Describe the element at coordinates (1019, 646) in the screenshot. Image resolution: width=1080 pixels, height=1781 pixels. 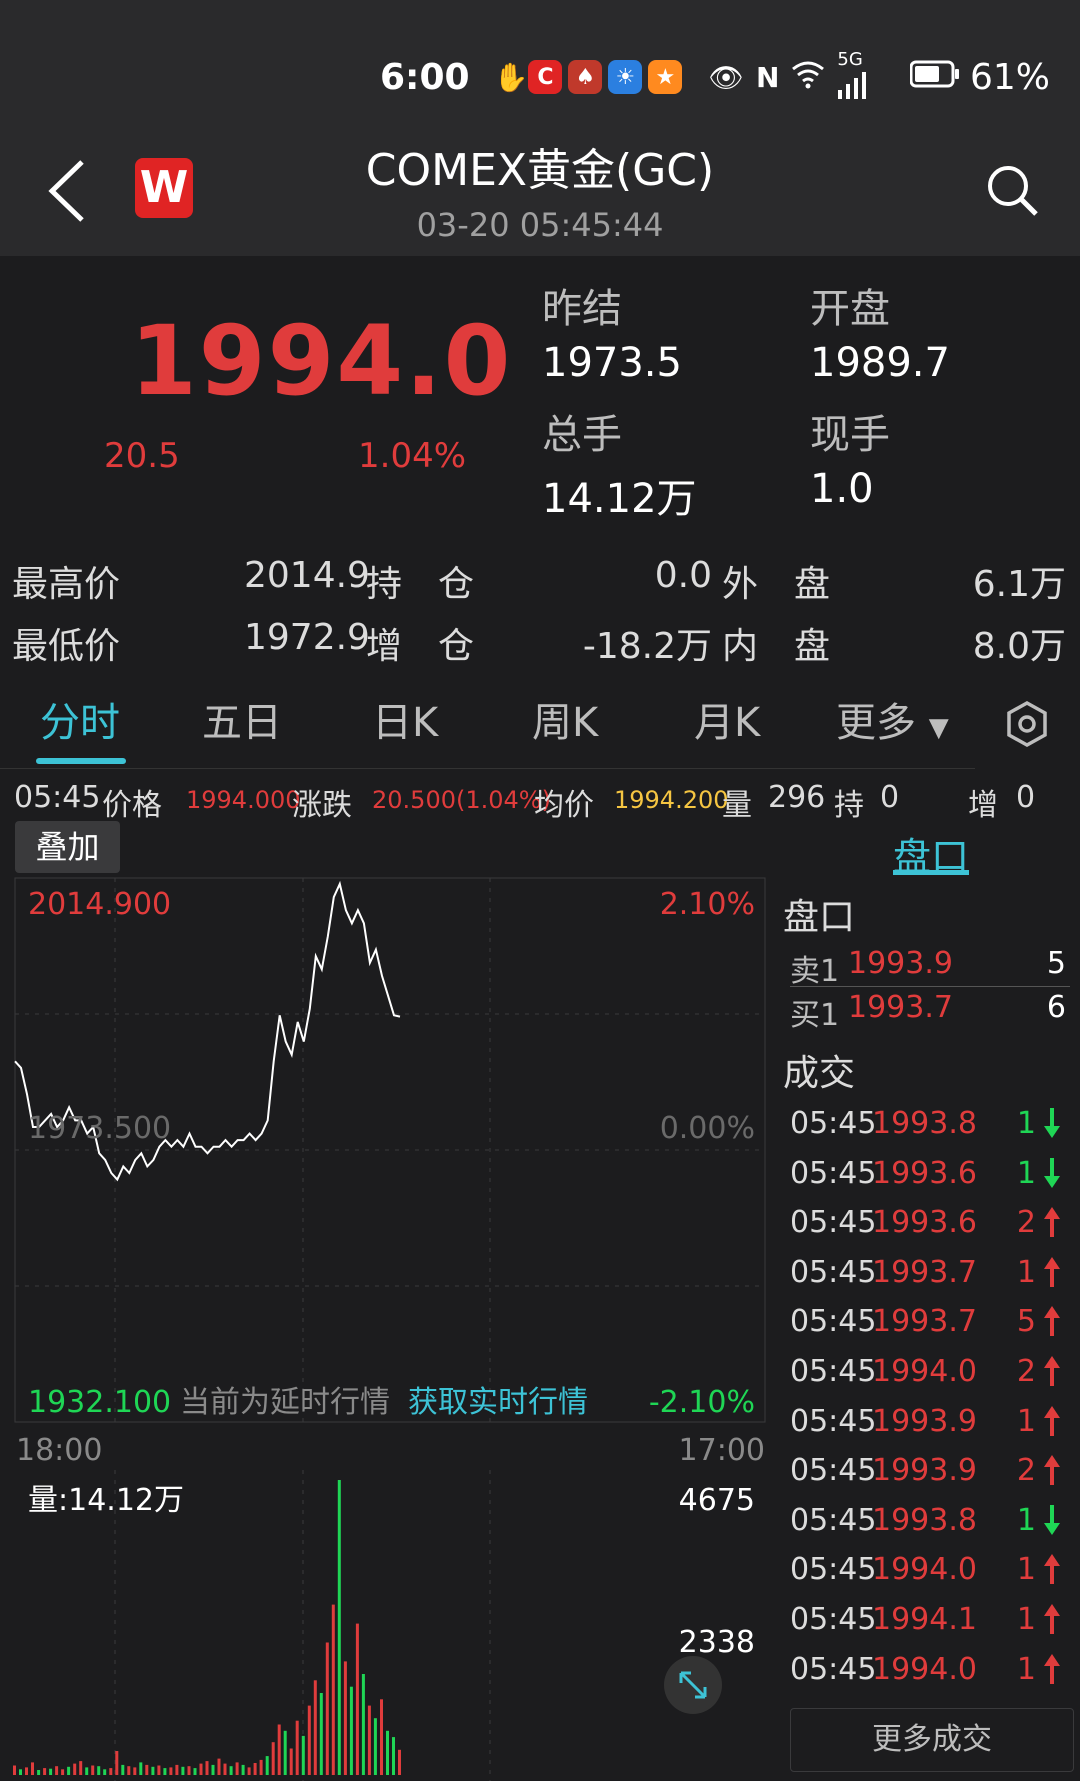
I see `inner-value: 8.0万` at that location.